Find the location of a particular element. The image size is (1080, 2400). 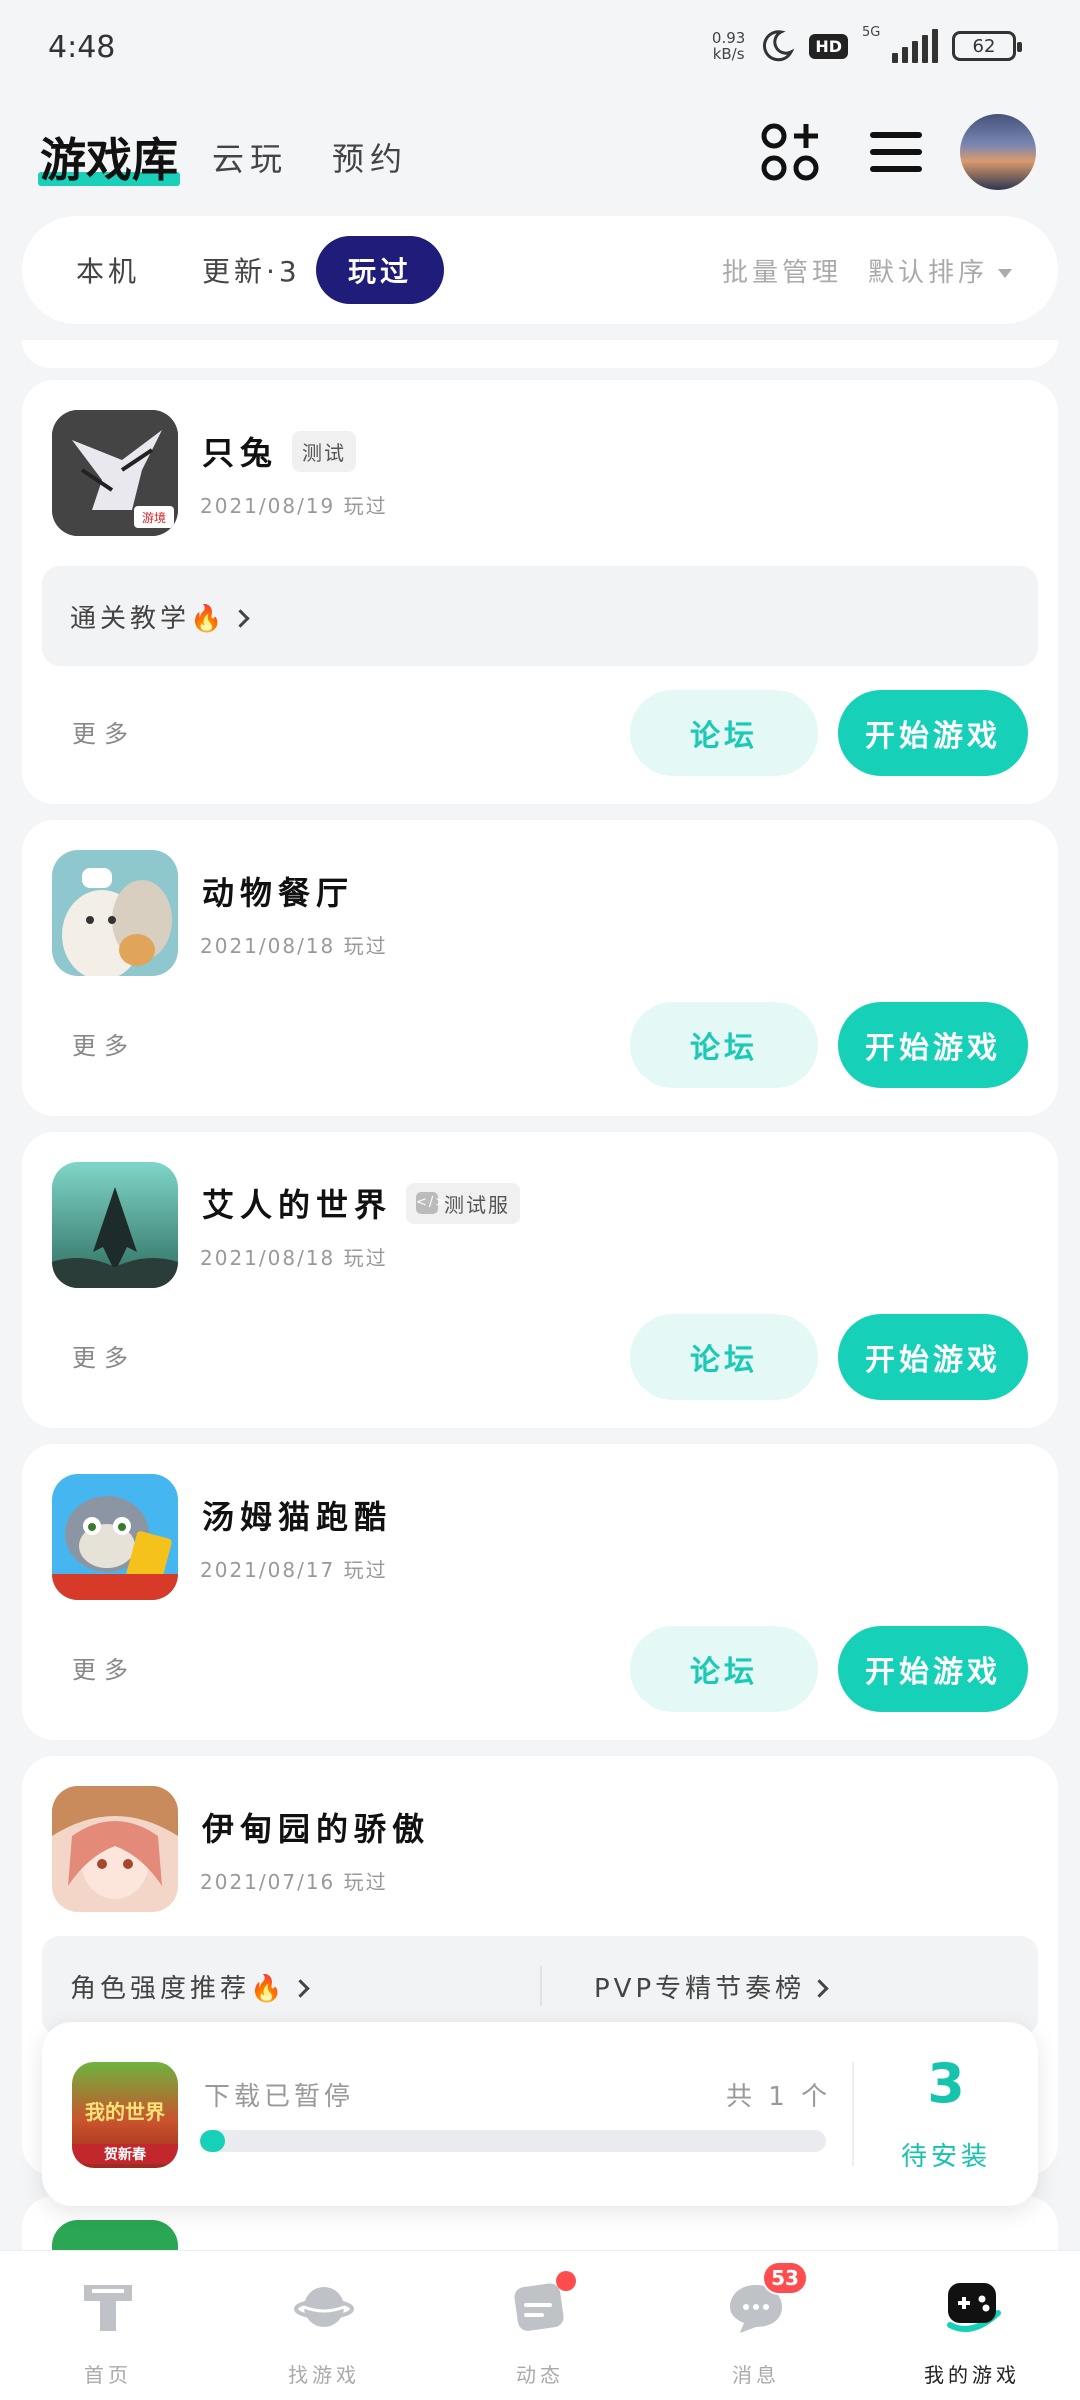

icon-text: 我的世界 is located at coordinates (125, 2112).